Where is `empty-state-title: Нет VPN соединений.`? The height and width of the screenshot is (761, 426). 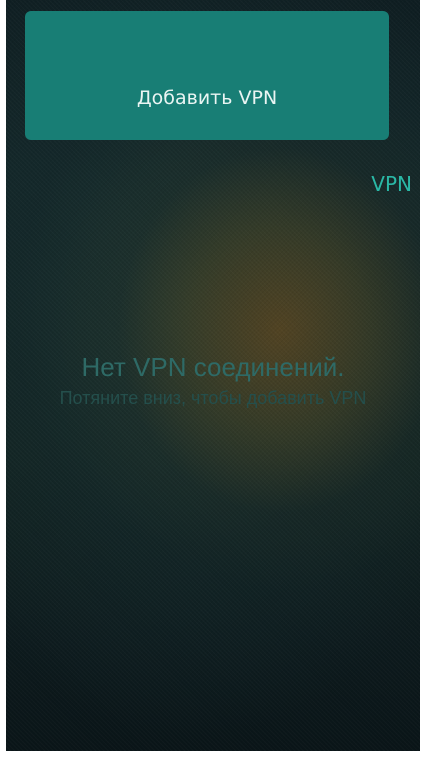 empty-state-title: Нет VPN соединений. is located at coordinates (213, 367).